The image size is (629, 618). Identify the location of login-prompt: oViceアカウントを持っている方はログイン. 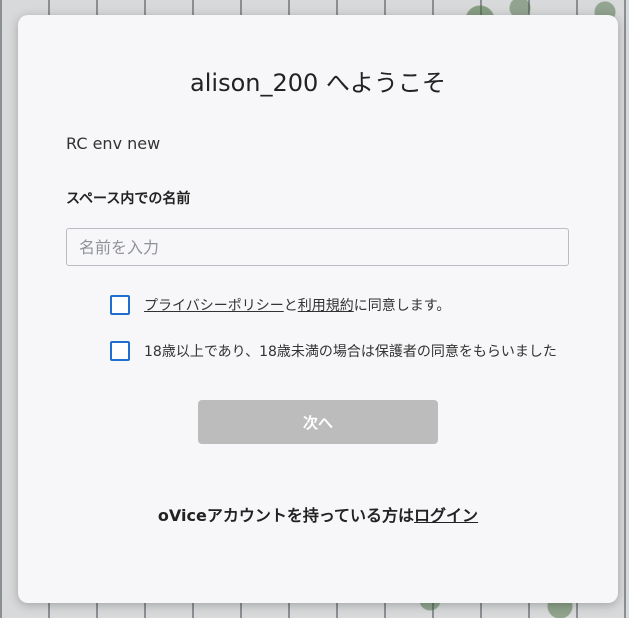
(318, 514).